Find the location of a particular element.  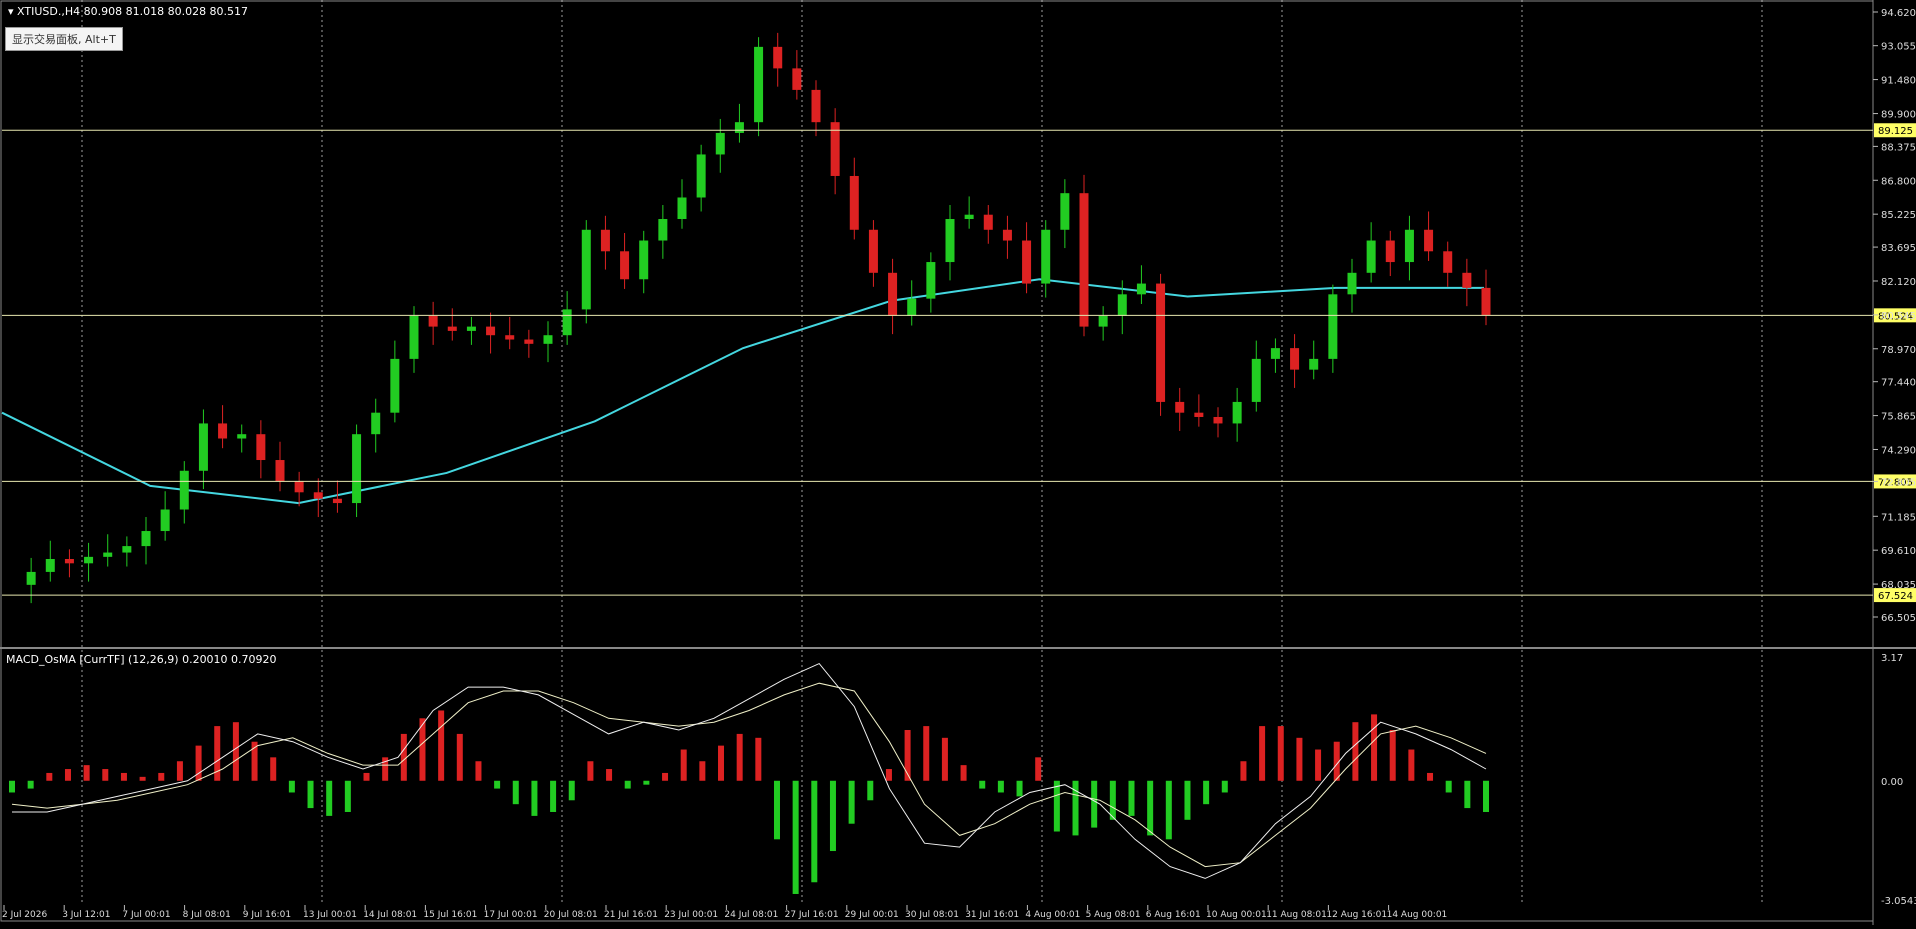

symbol-ohlc-text: XTIUSD.,H4 80.908 81.018 80.028 80.517 is located at coordinates (133, 11).